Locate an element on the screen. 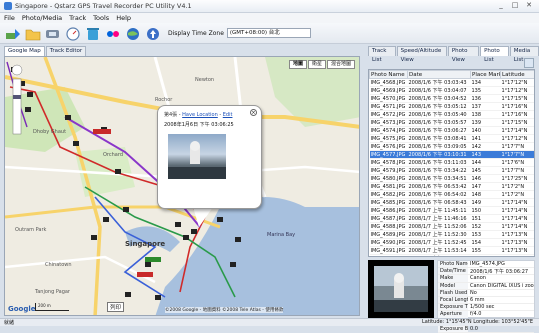 This screenshot has width=539, height=333. timezone-select: (GMT+08:00) 台北 is located at coordinates (268, 33).